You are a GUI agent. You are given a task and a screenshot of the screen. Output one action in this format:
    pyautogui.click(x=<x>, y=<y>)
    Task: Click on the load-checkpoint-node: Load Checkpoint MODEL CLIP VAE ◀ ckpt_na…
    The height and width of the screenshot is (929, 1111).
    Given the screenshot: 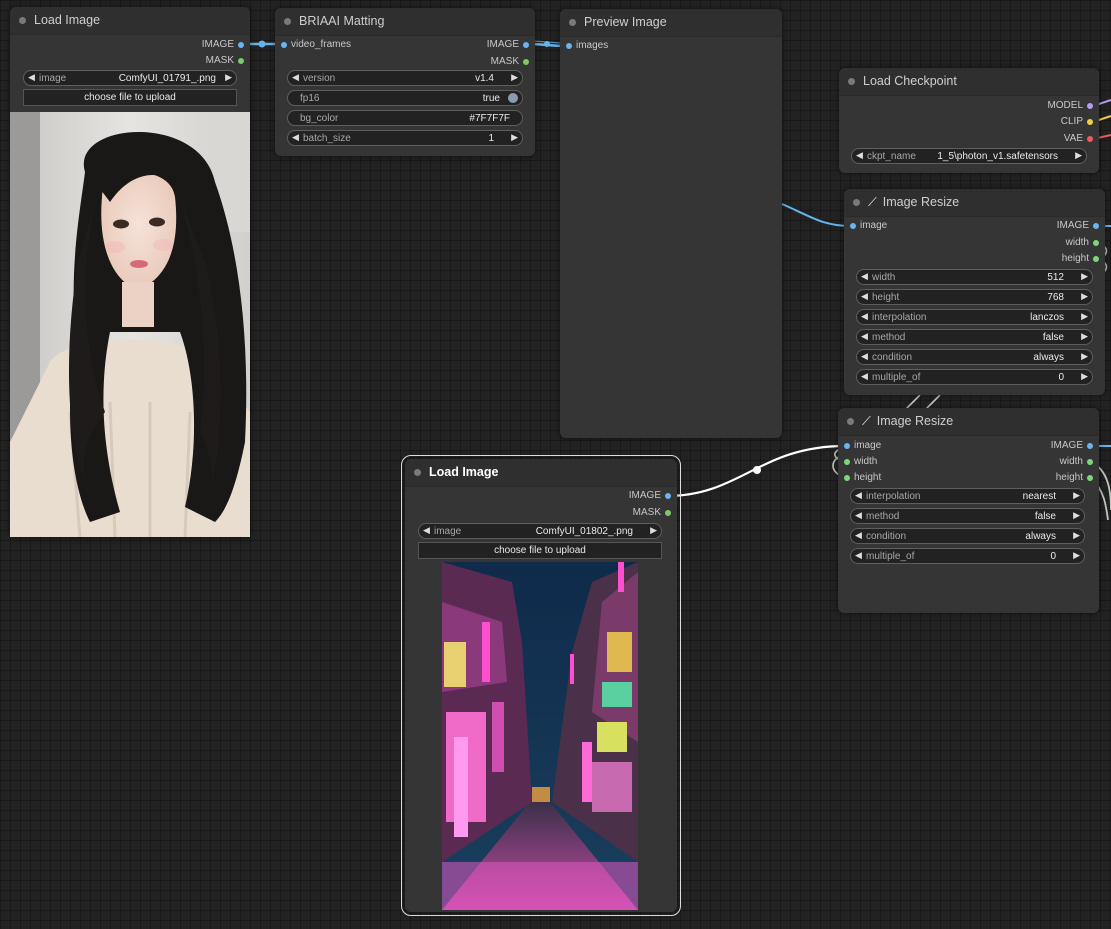 What is the action you would take?
    pyautogui.click(x=969, y=120)
    